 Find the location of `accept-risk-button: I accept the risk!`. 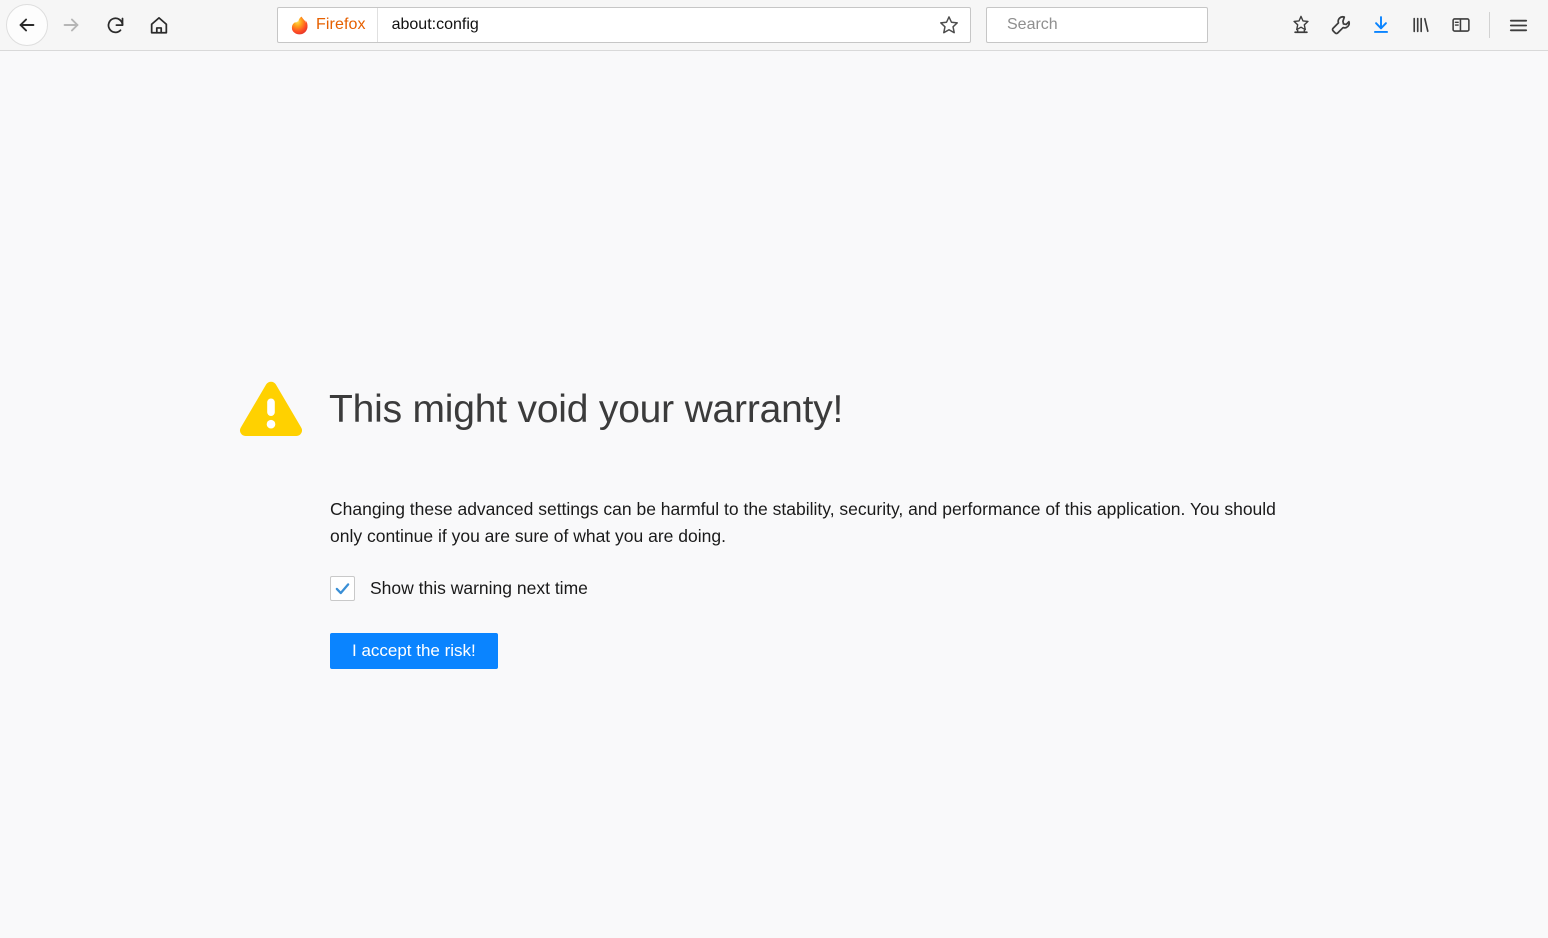

accept-risk-button: I accept the risk! is located at coordinates (414, 651).